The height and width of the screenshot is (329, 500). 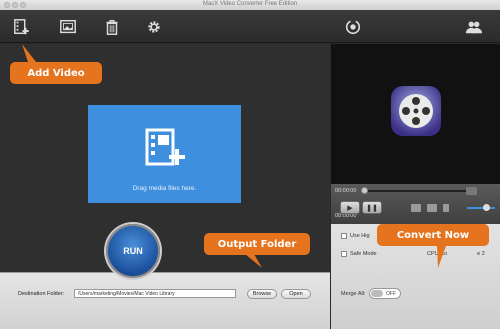 I want to click on window-title: MacX Video Converter Free Edition, so click(x=250, y=4).